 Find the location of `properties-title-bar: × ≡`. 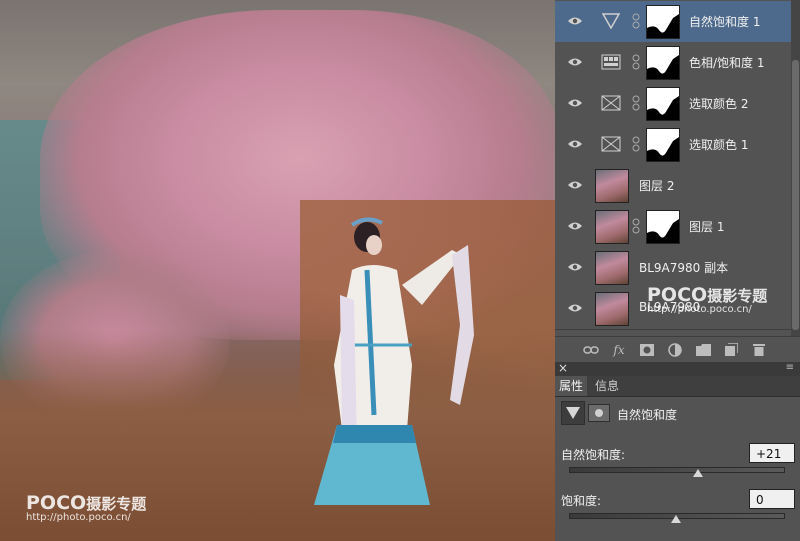

properties-title-bar: × ≡ is located at coordinates (677, 368).